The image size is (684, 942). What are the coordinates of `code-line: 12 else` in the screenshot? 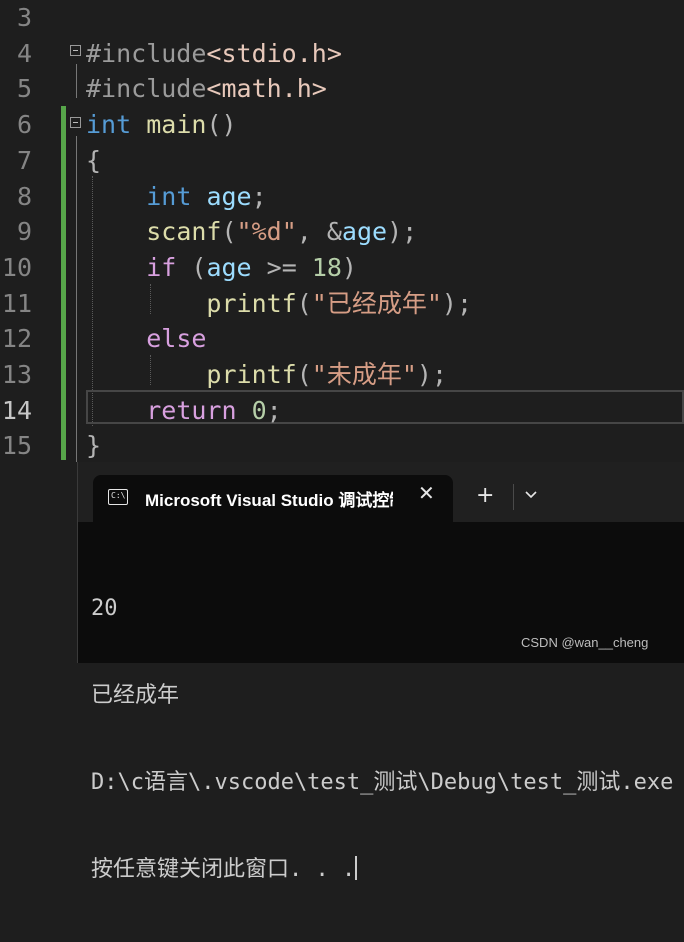 It's located at (342, 339).